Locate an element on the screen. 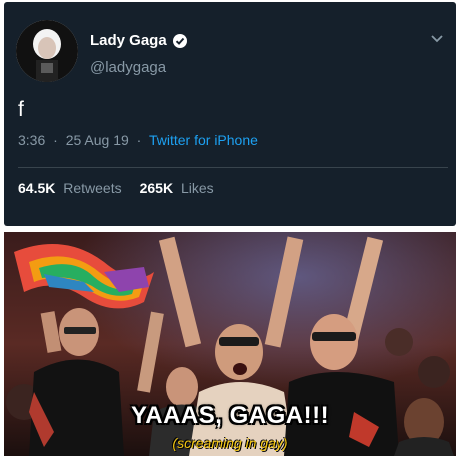 Image resolution: width=460 pixels, height=460 pixels. retweets-count: 64.5K is located at coordinates (37, 188).